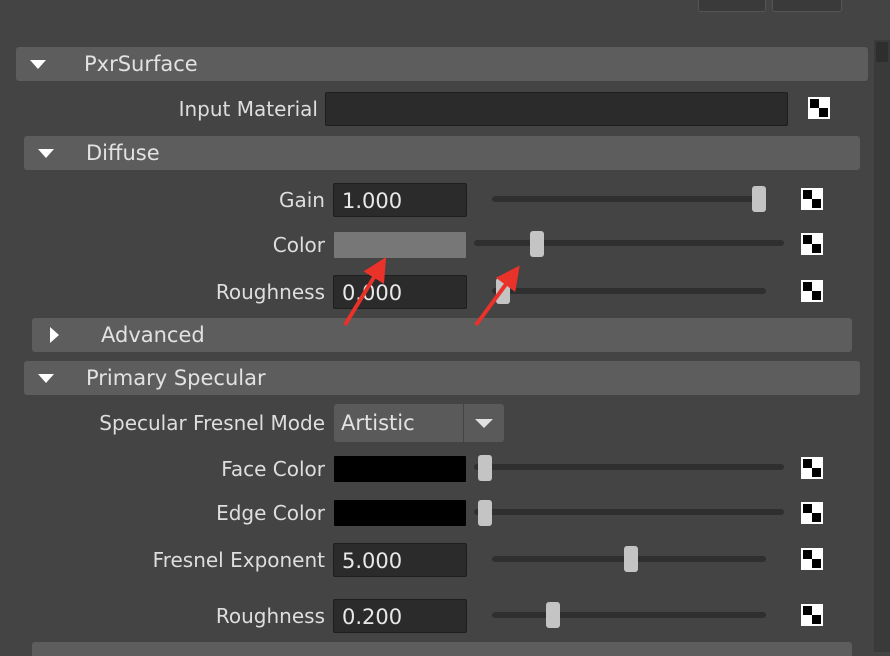 This screenshot has width=890, height=656. What do you see at coordinates (400, 513) in the screenshot?
I see `edge-color-swatch` at bounding box center [400, 513].